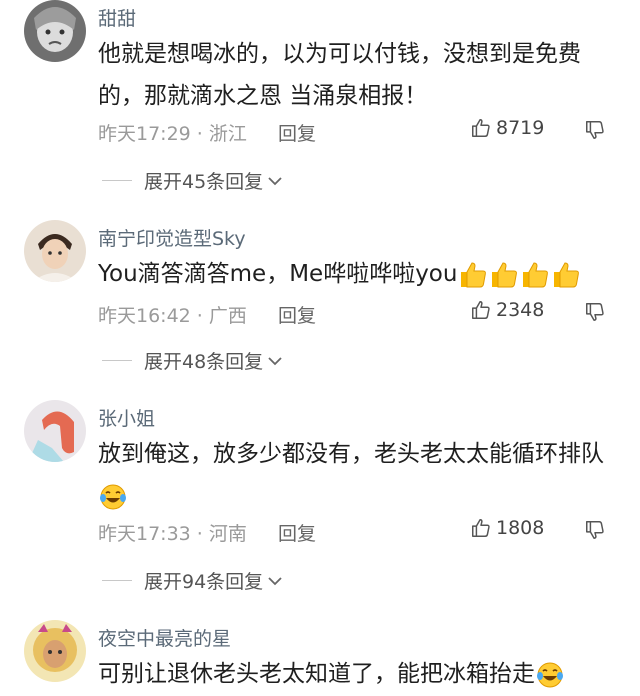 Image resolution: width=640 pixels, height=696 pixels. I want to click on expand-replies-button: 展开94条回复, so click(193, 580).